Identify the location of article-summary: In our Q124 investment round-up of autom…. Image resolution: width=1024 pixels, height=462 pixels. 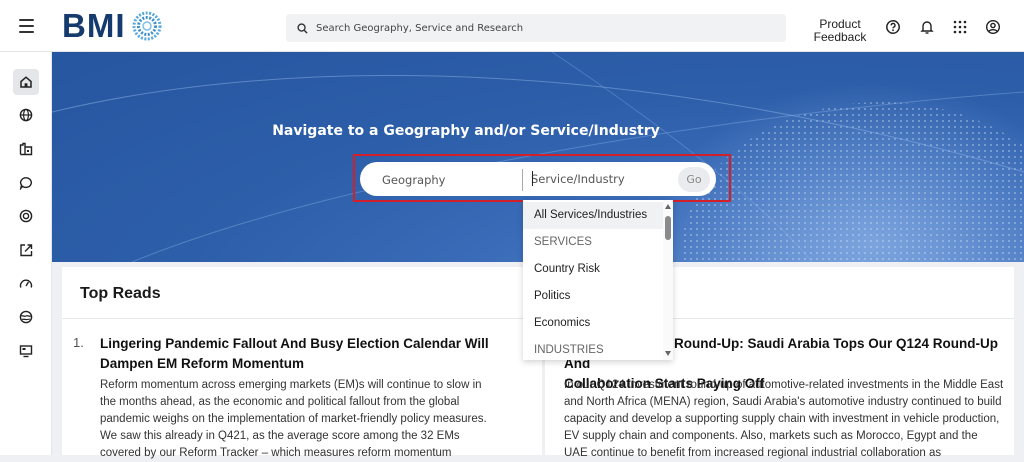
(784, 419).